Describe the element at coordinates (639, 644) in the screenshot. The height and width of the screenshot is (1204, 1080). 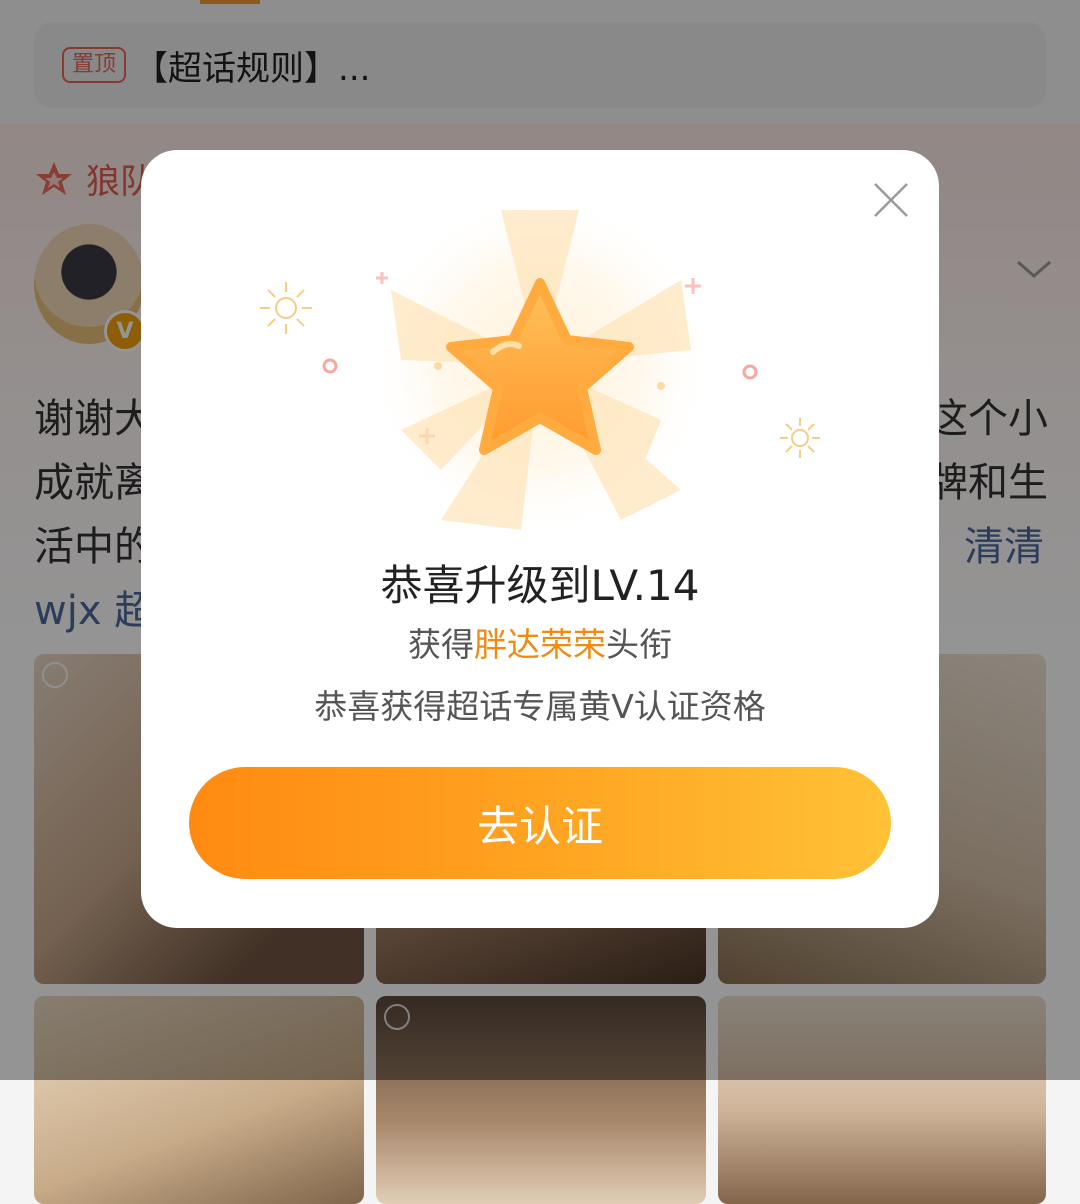
I see `award-suffix: 头衔` at that location.